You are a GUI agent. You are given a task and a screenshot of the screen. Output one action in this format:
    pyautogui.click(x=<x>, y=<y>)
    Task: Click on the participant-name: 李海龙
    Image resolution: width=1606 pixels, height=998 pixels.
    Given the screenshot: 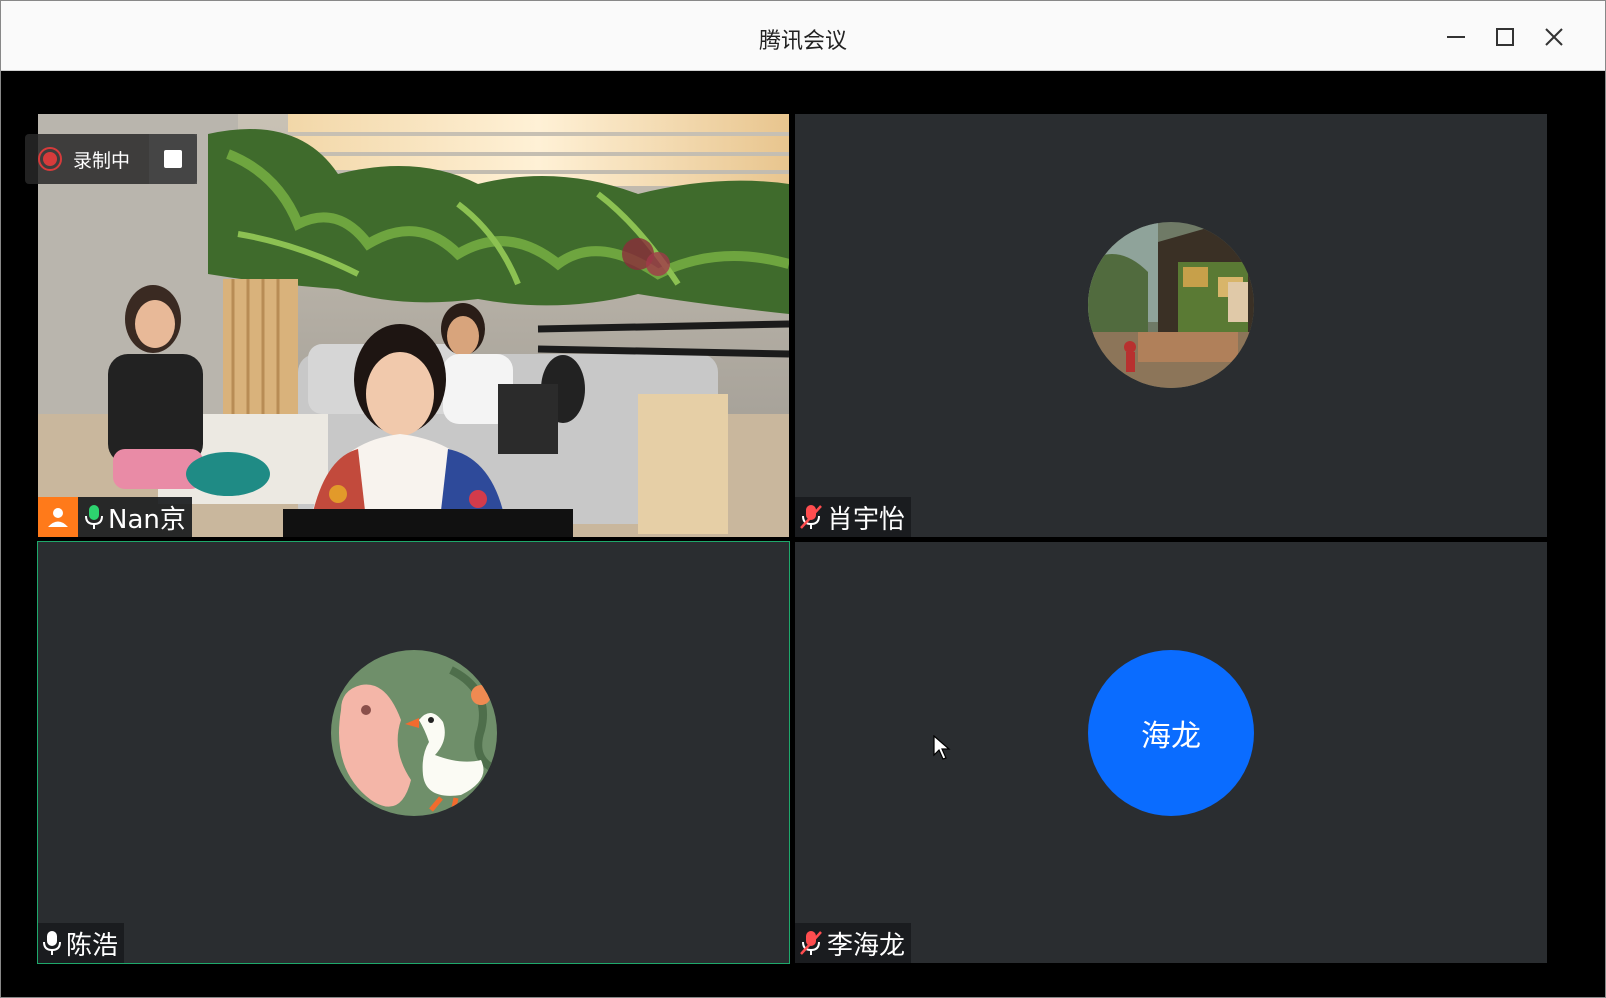 What is the action you would take?
    pyautogui.click(x=866, y=945)
    